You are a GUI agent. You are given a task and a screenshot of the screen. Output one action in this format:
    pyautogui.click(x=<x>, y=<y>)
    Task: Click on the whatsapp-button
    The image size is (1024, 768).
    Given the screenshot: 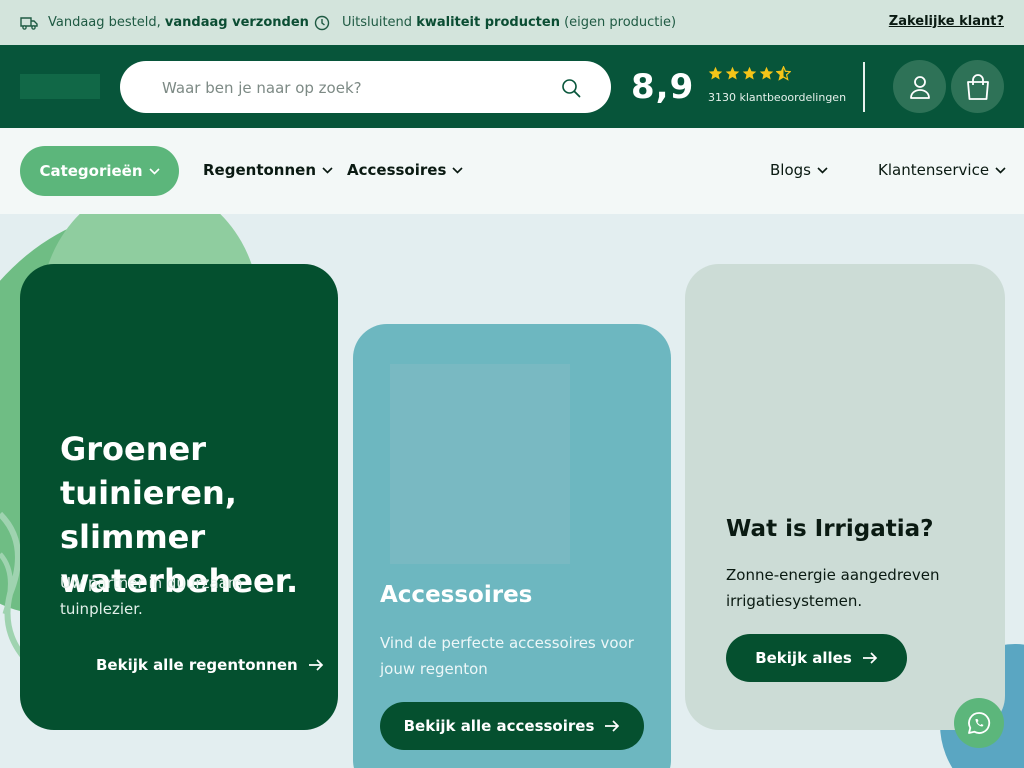 What is the action you would take?
    pyautogui.click(x=979, y=723)
    